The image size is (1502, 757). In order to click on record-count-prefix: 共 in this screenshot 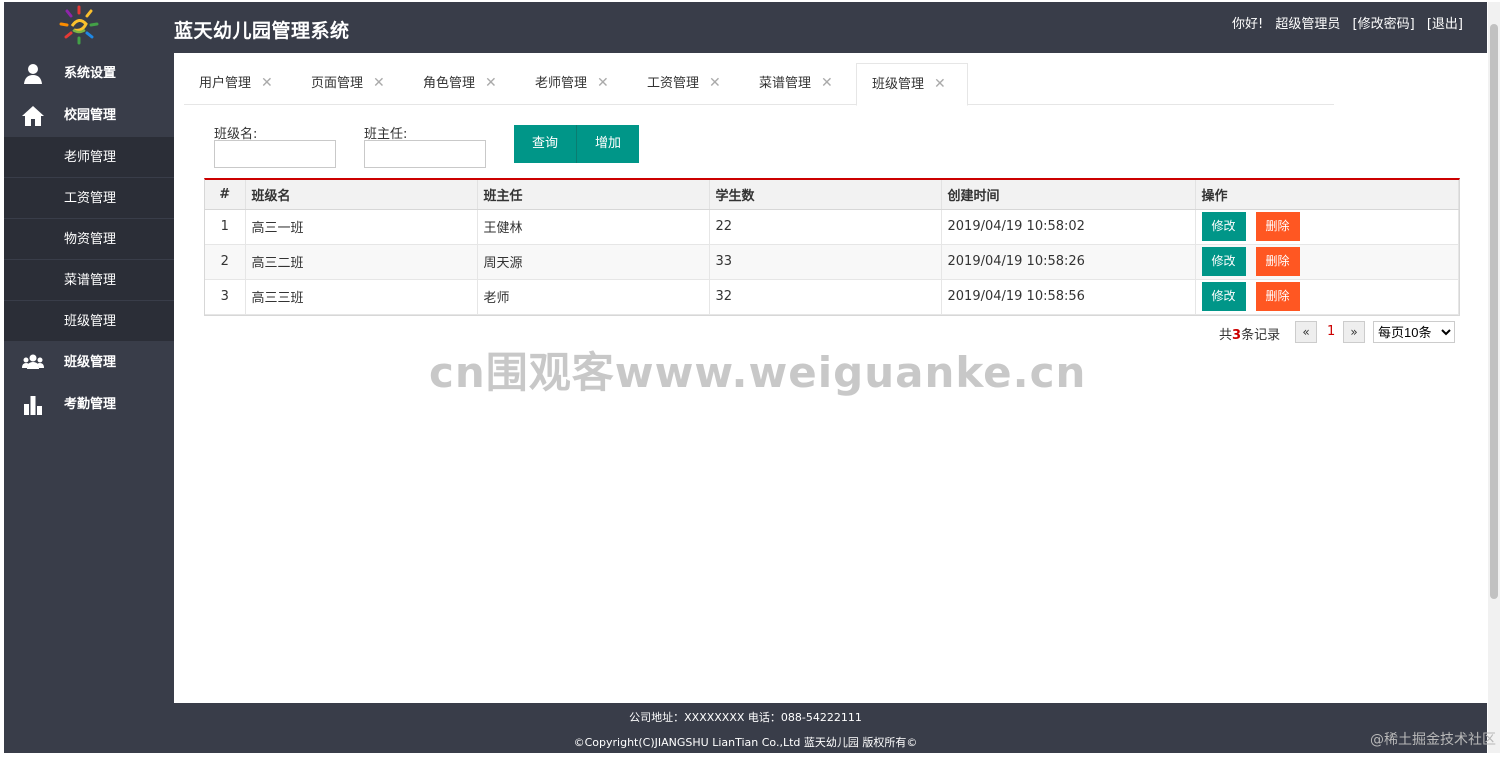, I will do `click(1226, 335)`.